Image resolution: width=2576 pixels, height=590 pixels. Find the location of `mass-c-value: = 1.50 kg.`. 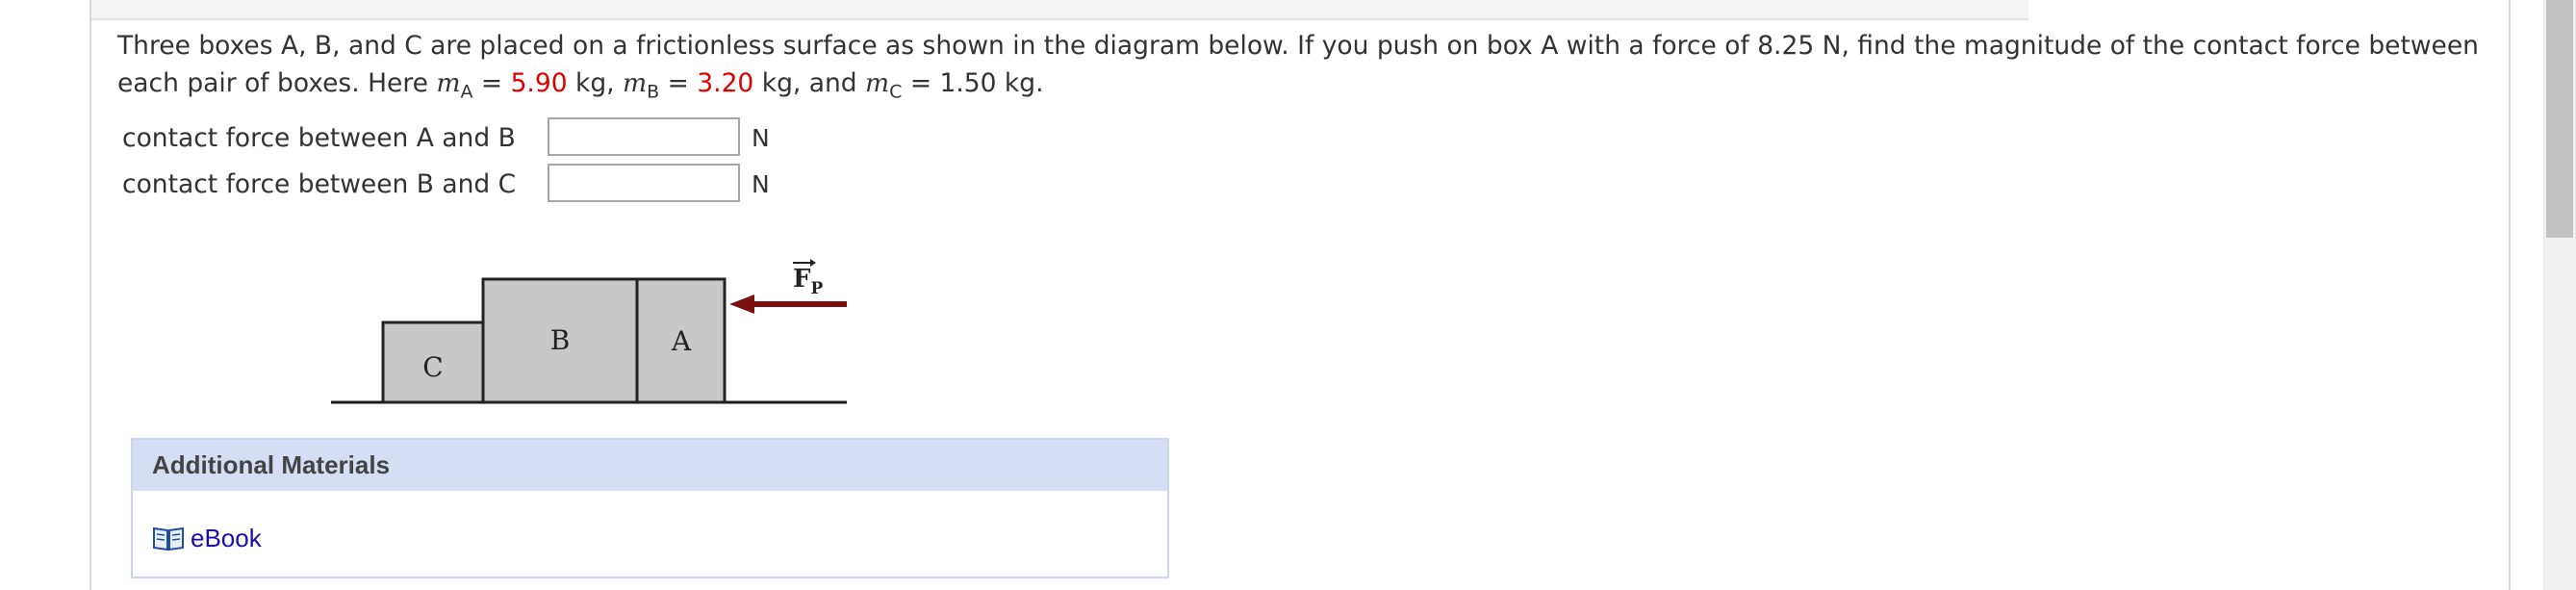

mass-c-value: = 1.50 kg. is located at coordinates (973, 83).